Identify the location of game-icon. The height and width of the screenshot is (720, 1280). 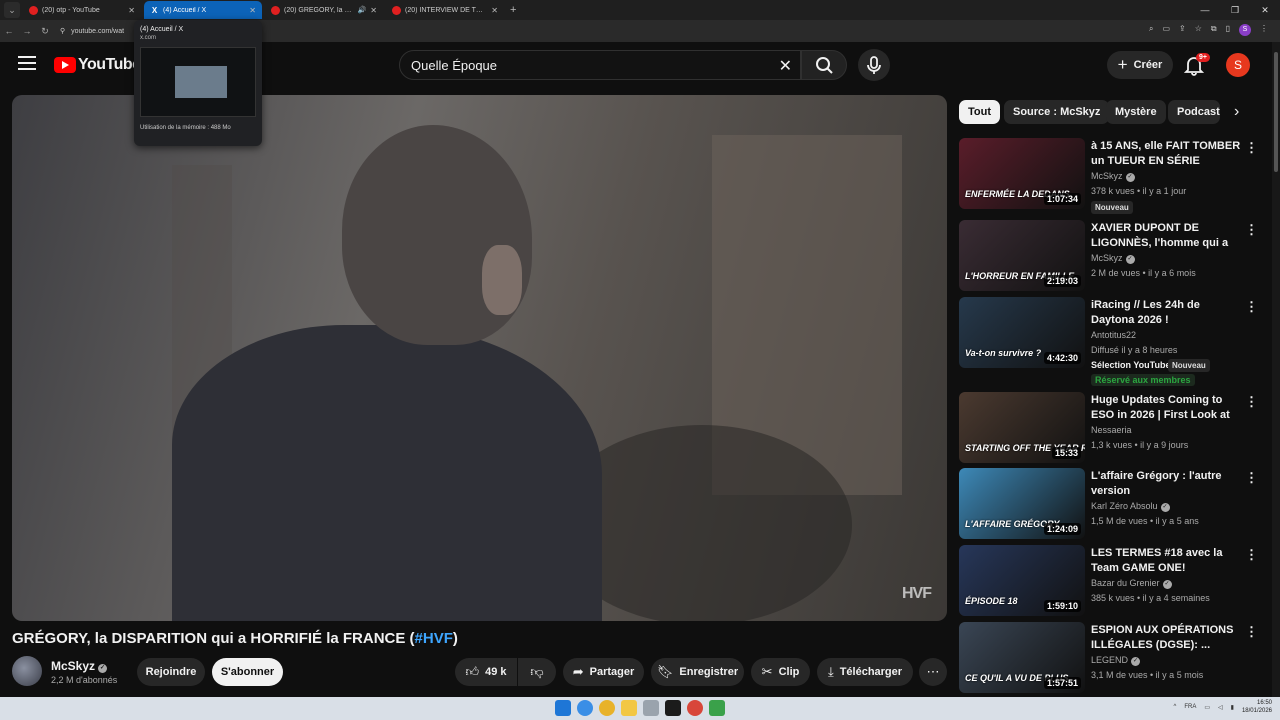
(717, 708).